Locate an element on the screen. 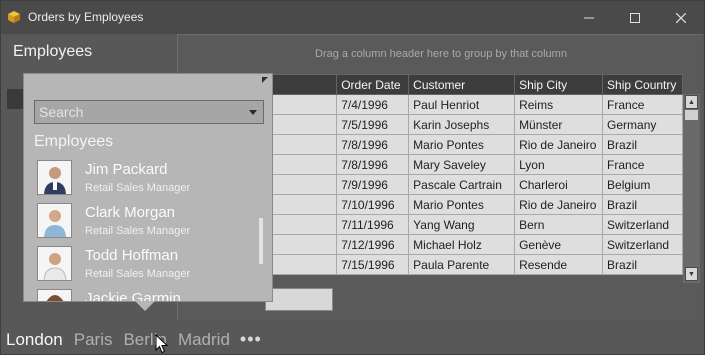 This screenshot has height=355, width=705. arrow-down-icon: ▼ is located at coordinates (691, 274).